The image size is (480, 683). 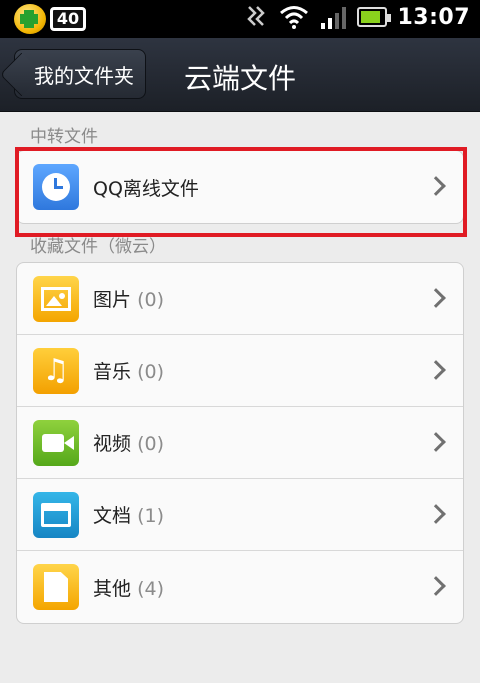 What do you see at coordinates (294, 17) in the screenshot?
I see `wifi-icon` at bounding box center [294, 17].